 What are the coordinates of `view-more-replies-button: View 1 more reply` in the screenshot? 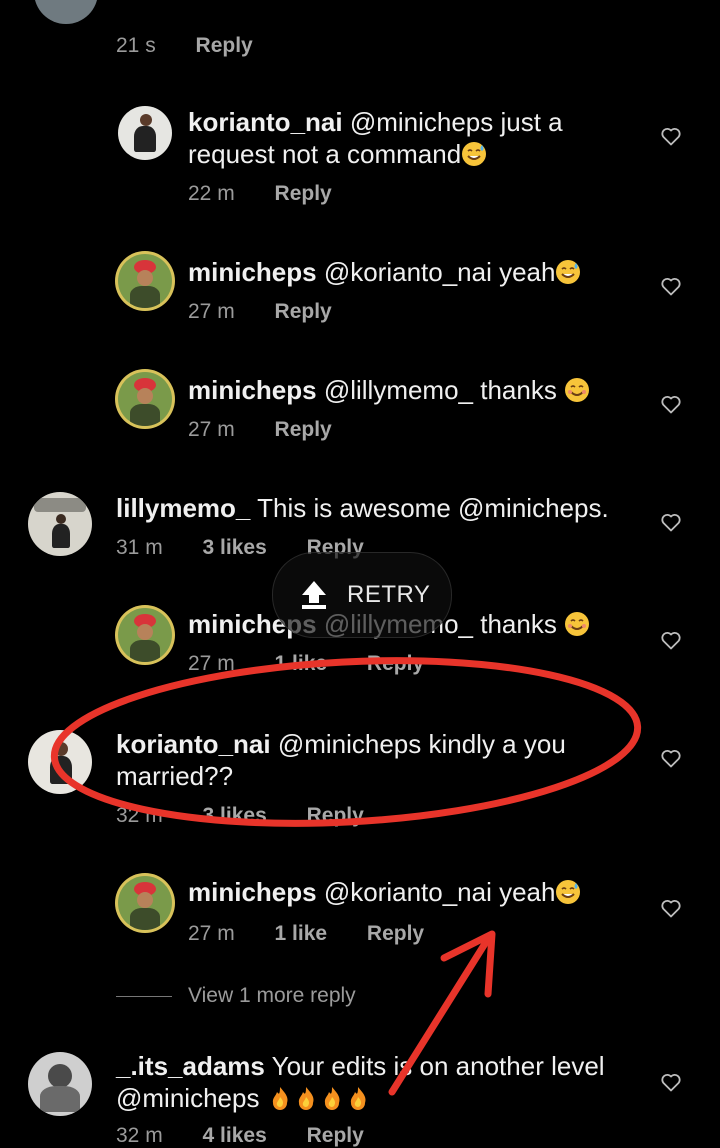 It's located at (236, 996).